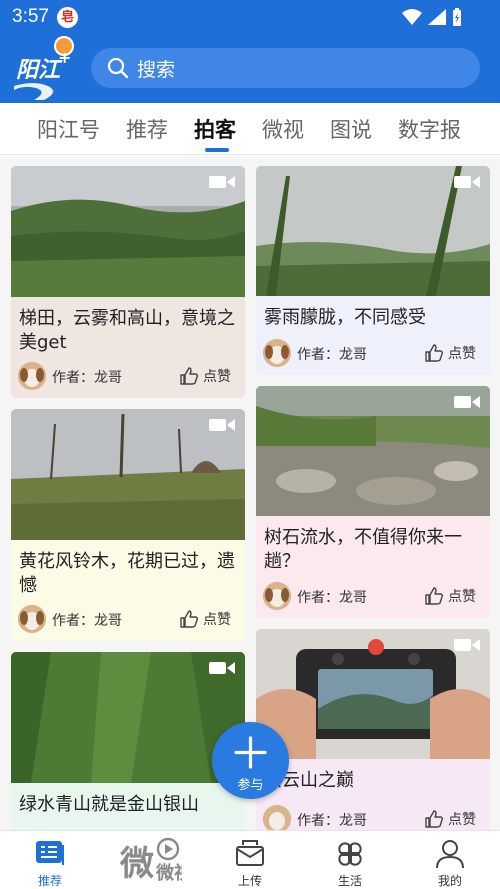  What do you see at coordinates (109, 804) in the screenshot?
I see `post-title: 绿水青山就是金山银山` at bounding box center [109, 804].